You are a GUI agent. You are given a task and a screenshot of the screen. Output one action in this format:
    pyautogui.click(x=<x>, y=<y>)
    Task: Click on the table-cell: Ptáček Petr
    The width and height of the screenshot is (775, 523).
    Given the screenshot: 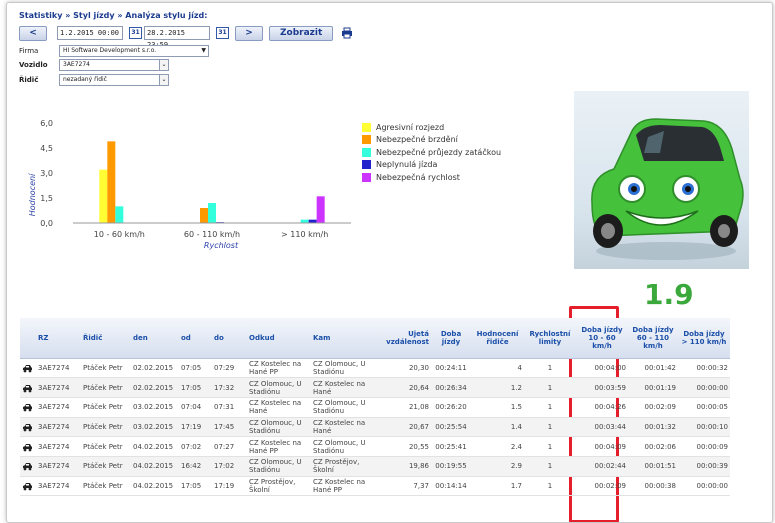 What is the action you would take?
    pyautogui.click(x=106, y=446)
    